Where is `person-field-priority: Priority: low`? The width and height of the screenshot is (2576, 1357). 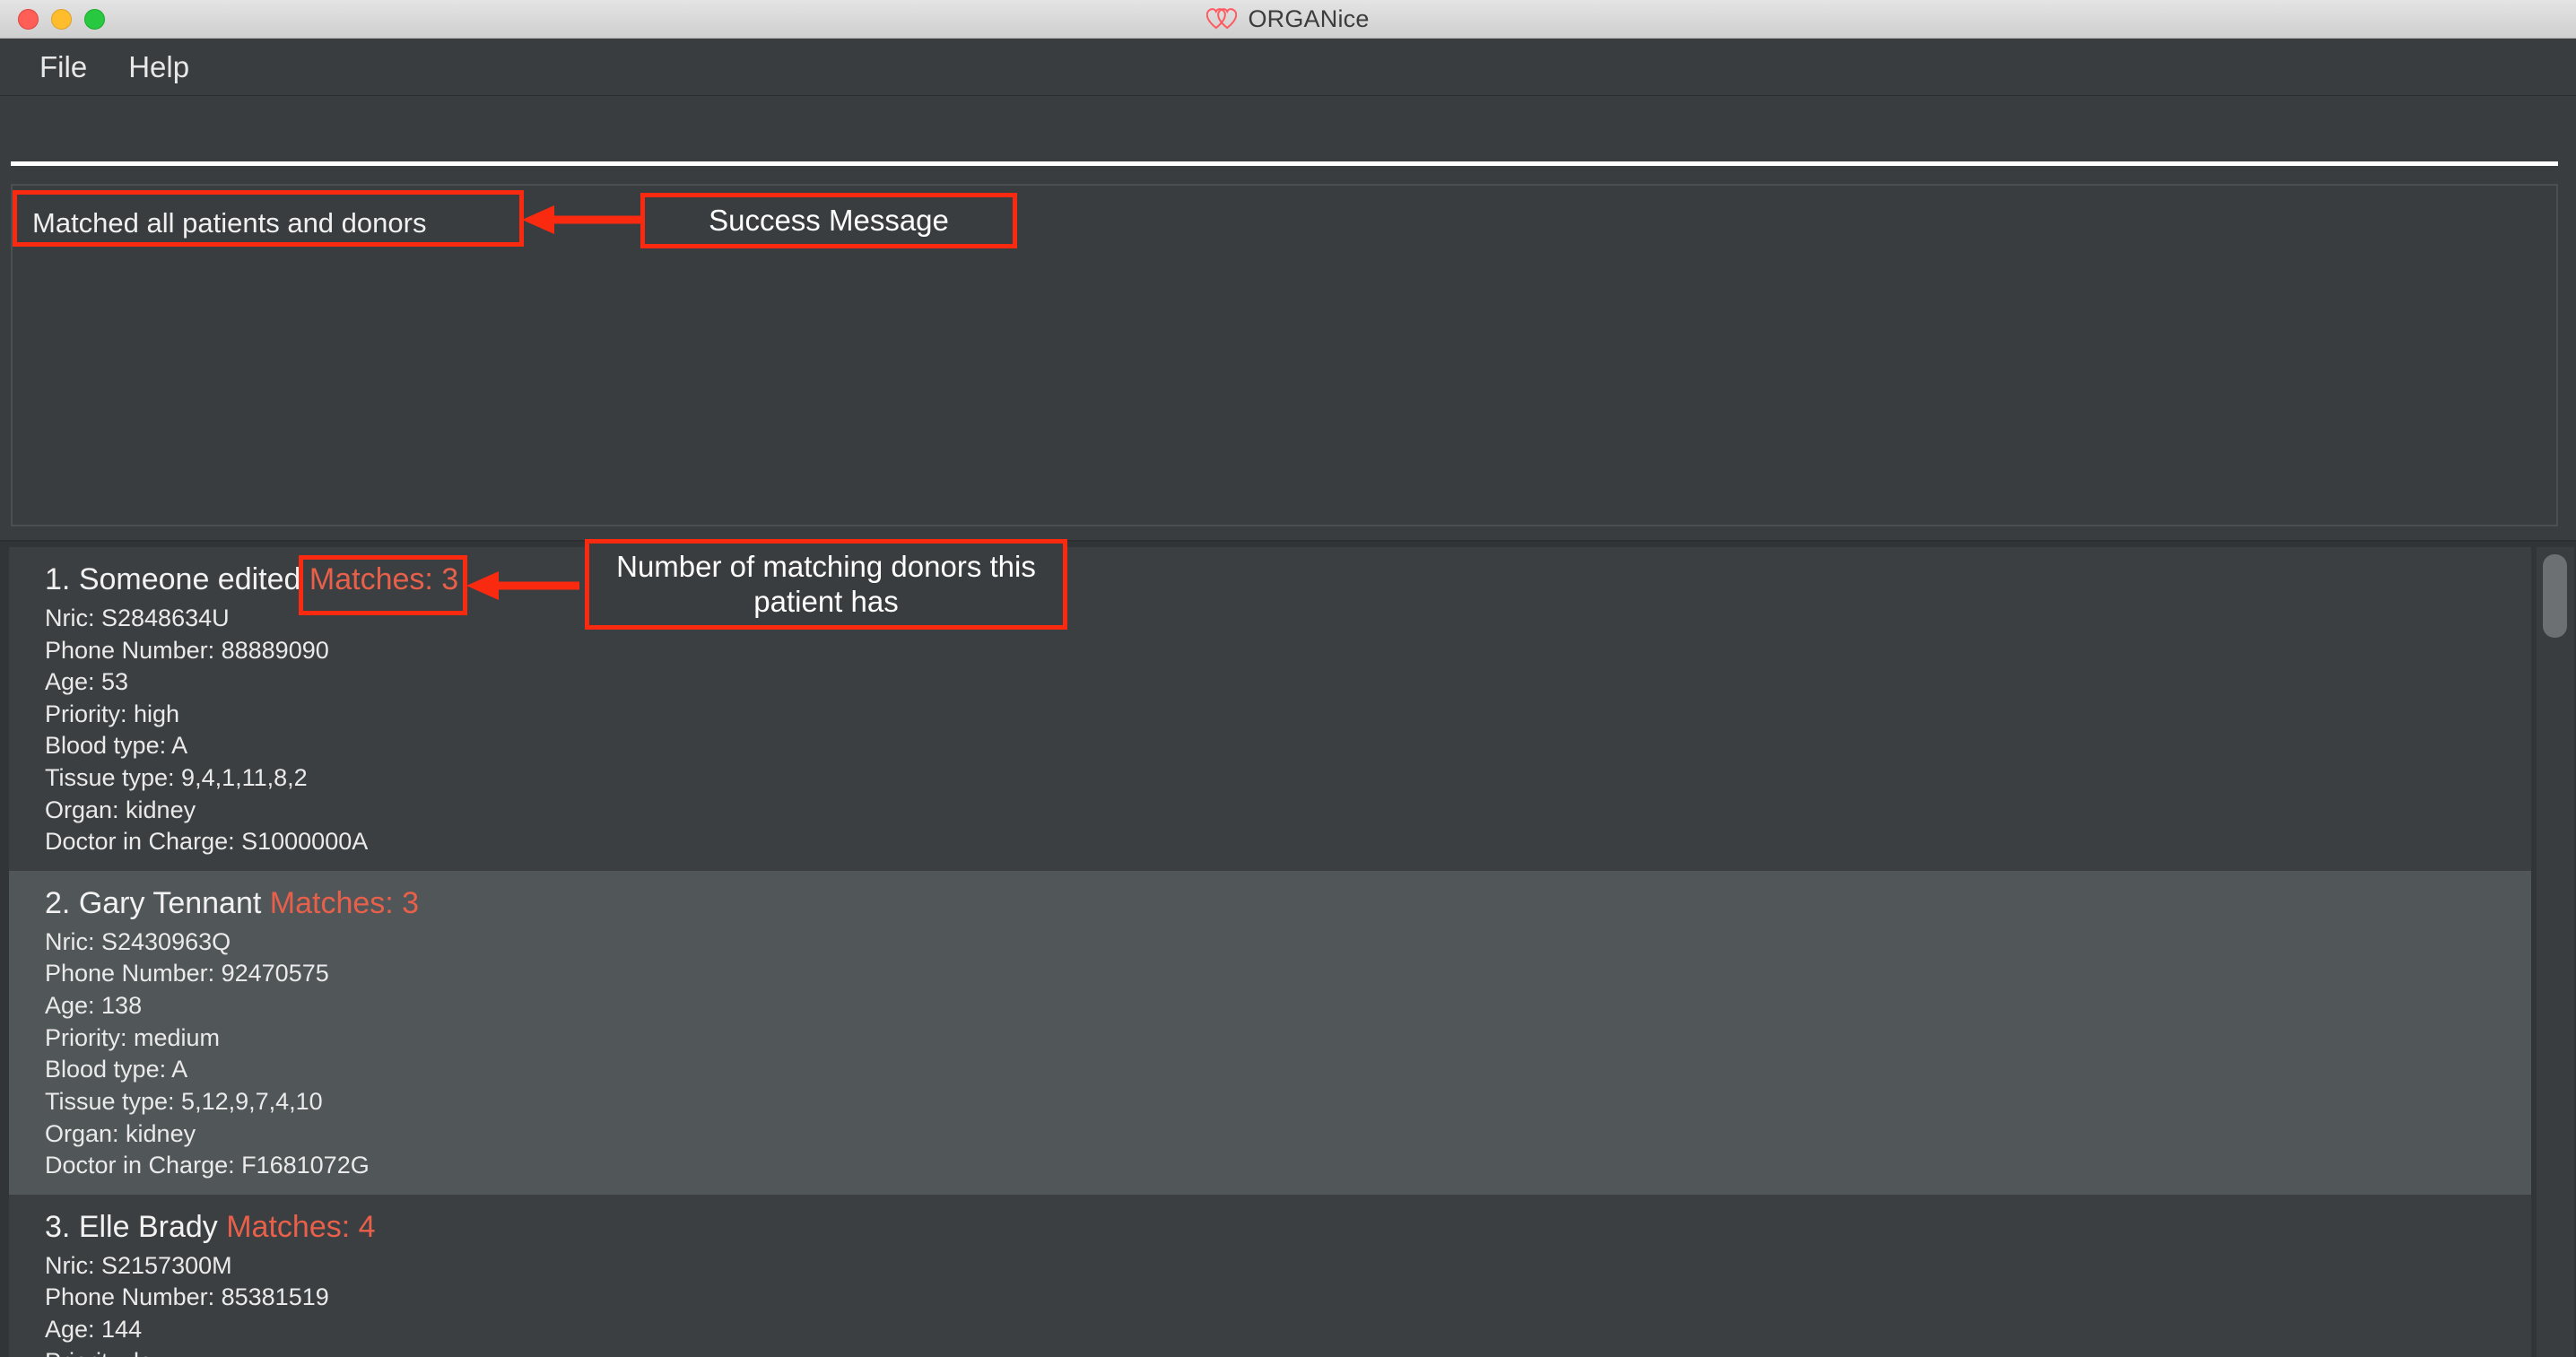 person-field-priority: Priority: low is located at coordinates (1288, 1351).